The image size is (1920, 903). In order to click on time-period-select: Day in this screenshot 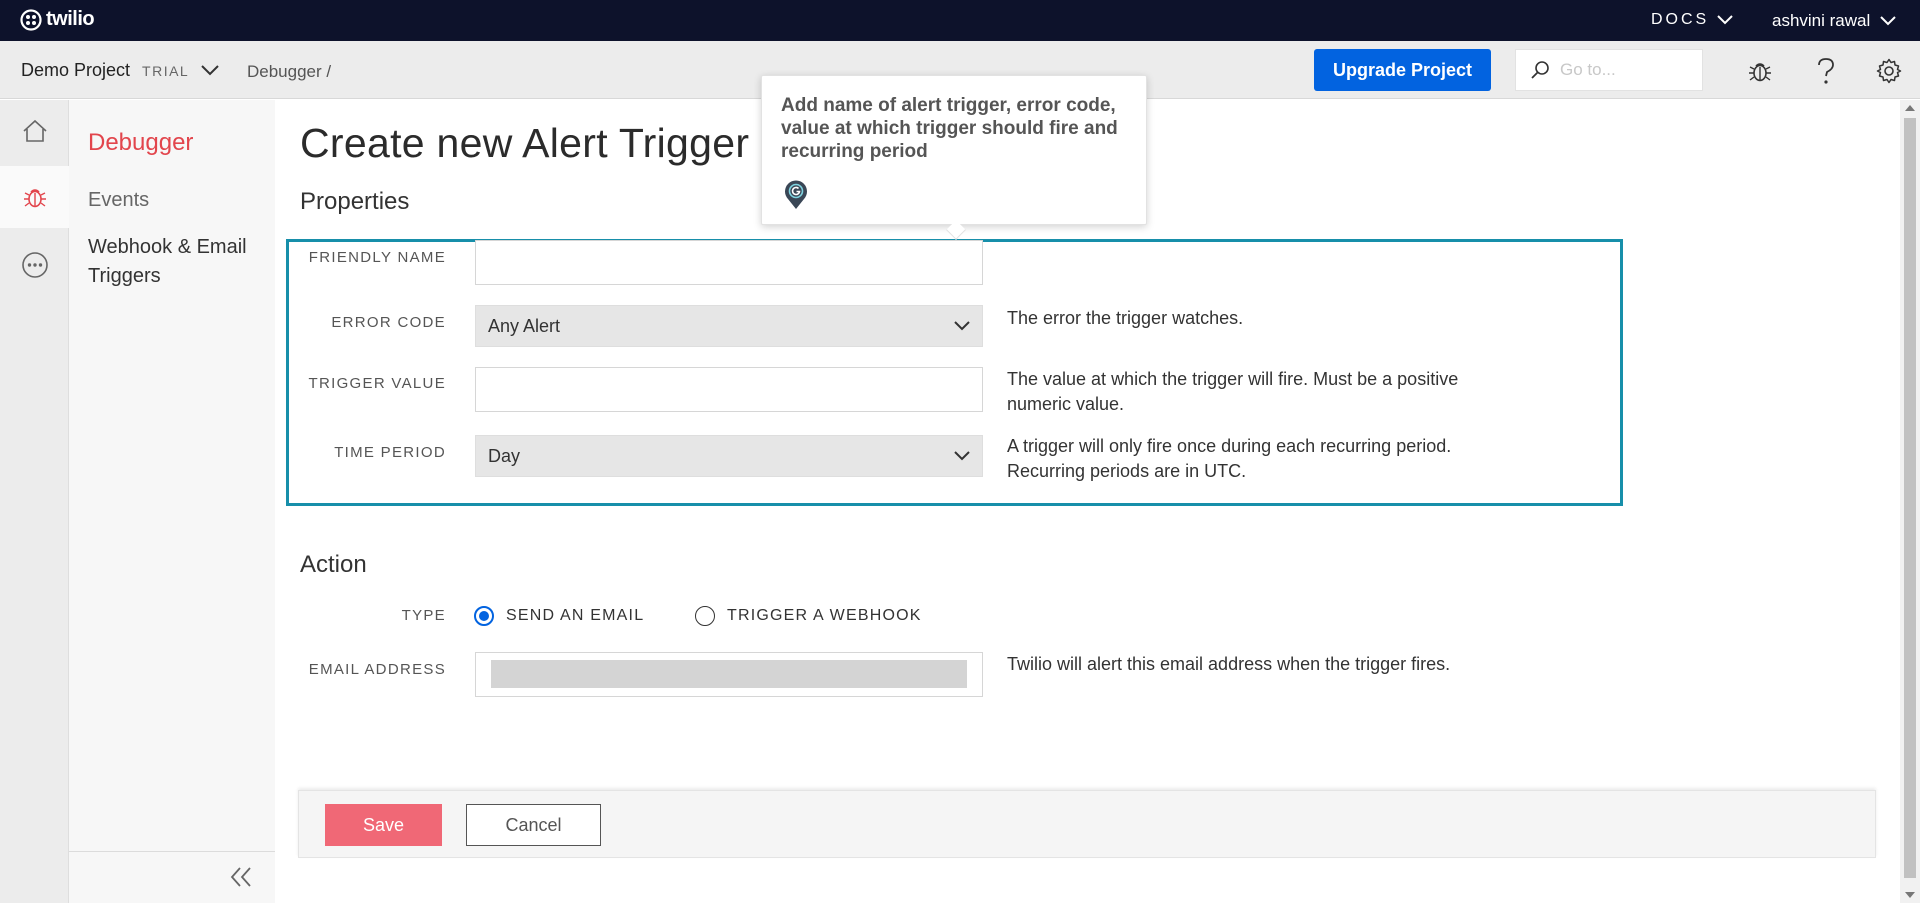, I will do `click(729, 456)`.